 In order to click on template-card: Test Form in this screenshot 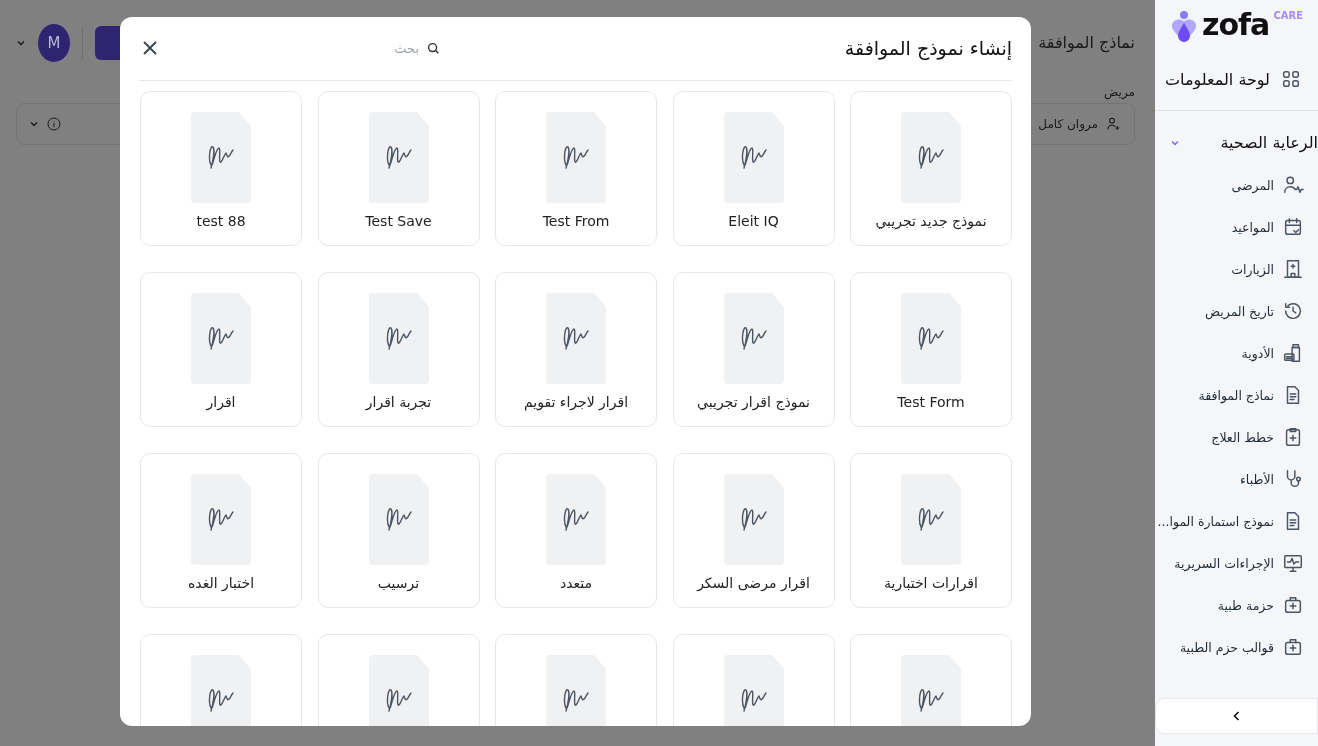, I will do `click(931, 349)`.